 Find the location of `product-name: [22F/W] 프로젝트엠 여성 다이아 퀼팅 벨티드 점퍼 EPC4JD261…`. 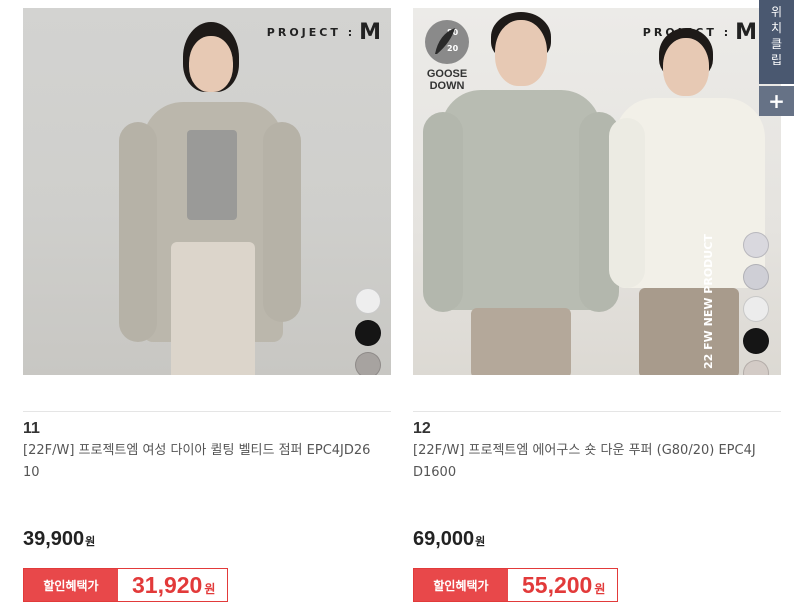

product-name: [22F/W] 프로젝트엠 여성 다이아 퀼팅 벨티드 점퍼 EPC4JD261… is located at coordinates (198, 462).